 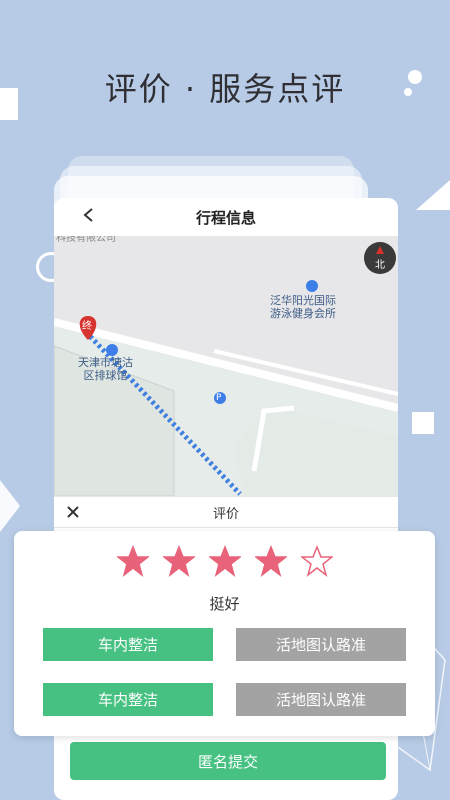 I want to click on court-poi-label: 天津市塘沽 区排球馆, so click(x=105, y=369).